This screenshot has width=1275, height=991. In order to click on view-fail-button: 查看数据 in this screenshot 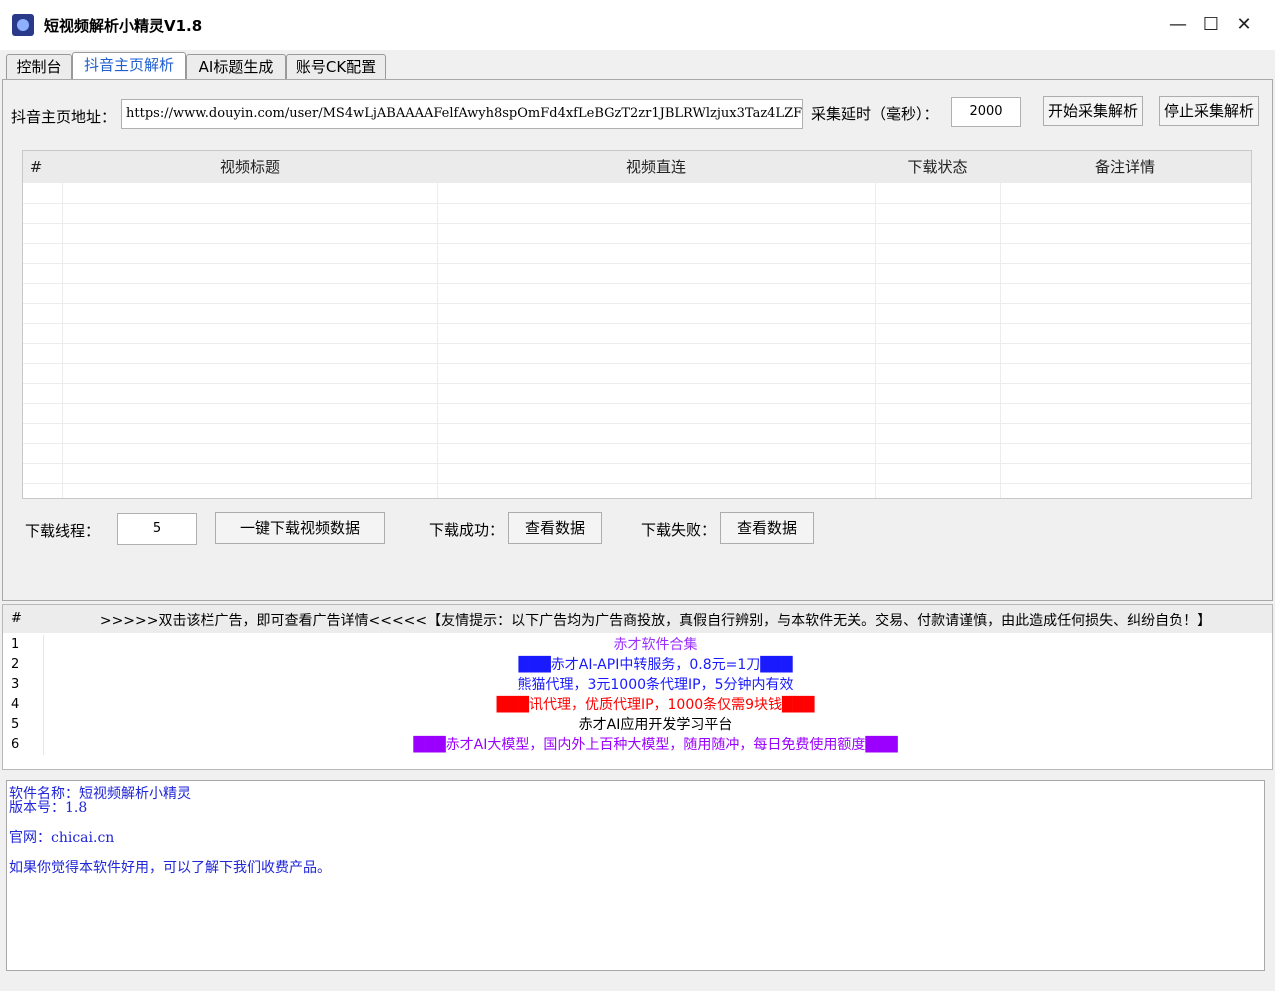, I will do `click(767, 528)`.